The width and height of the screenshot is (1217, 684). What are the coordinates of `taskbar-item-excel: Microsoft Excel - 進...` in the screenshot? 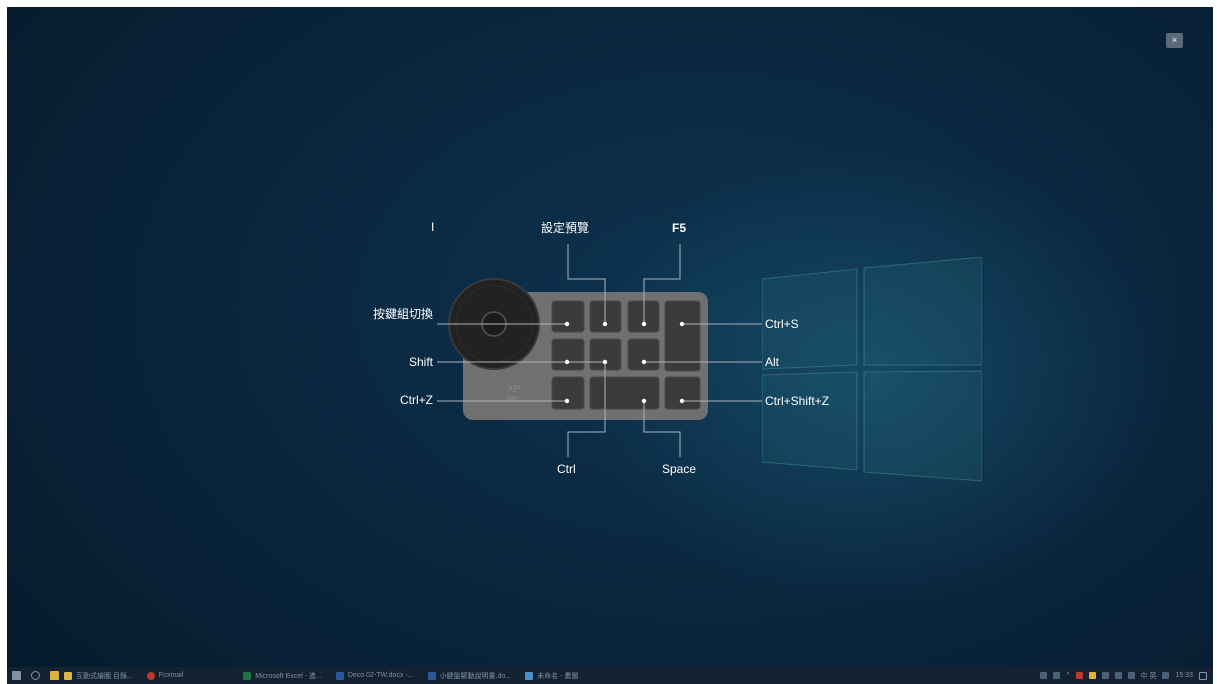 It's located at (282, 676).